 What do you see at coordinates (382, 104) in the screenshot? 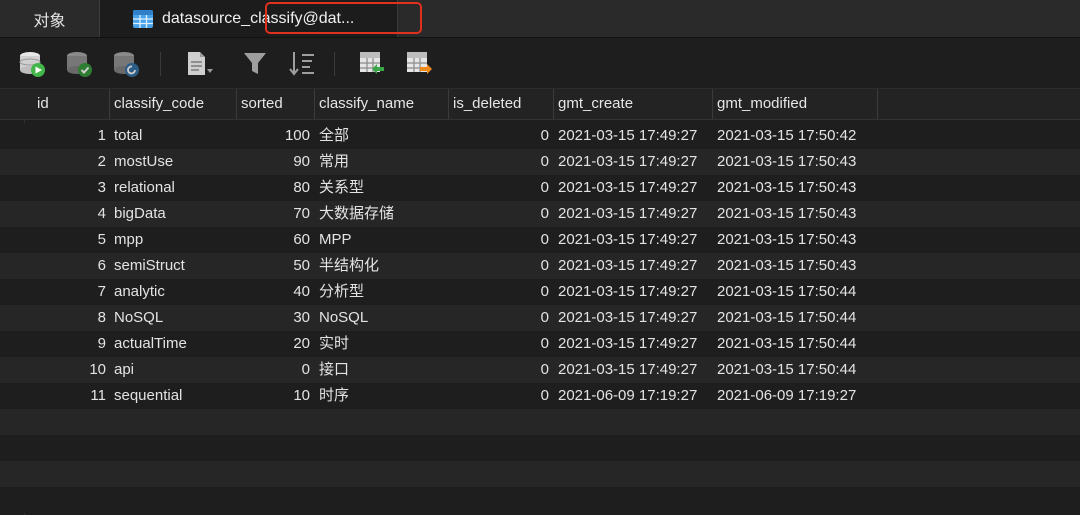
I see `column-header-classify-name: classify_name` at bounding box center [382, 104].